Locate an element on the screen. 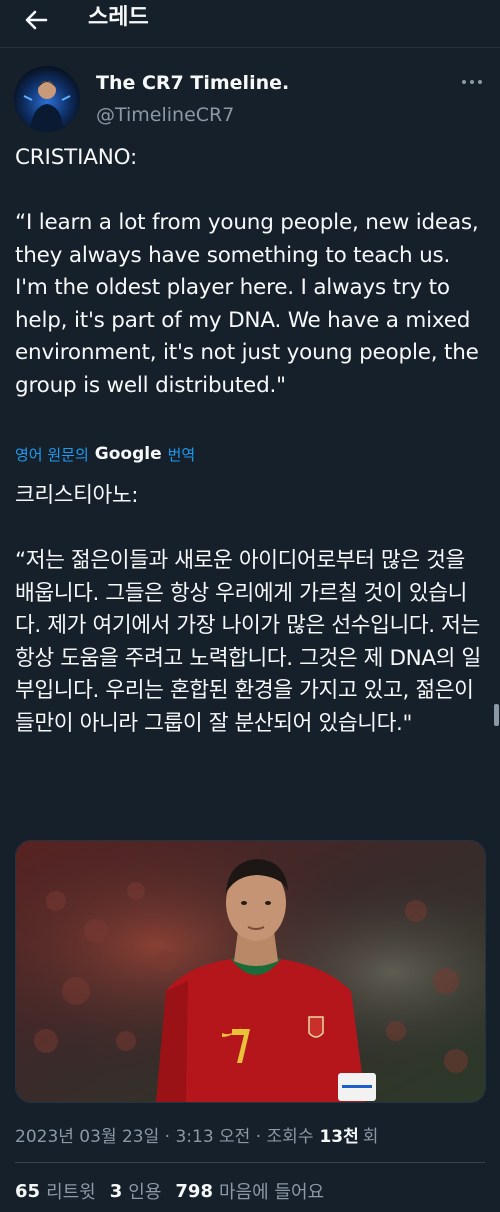 This screenshot has height=1212, width=500. retweet-count: 65 is located at coordinates (27, 1191).